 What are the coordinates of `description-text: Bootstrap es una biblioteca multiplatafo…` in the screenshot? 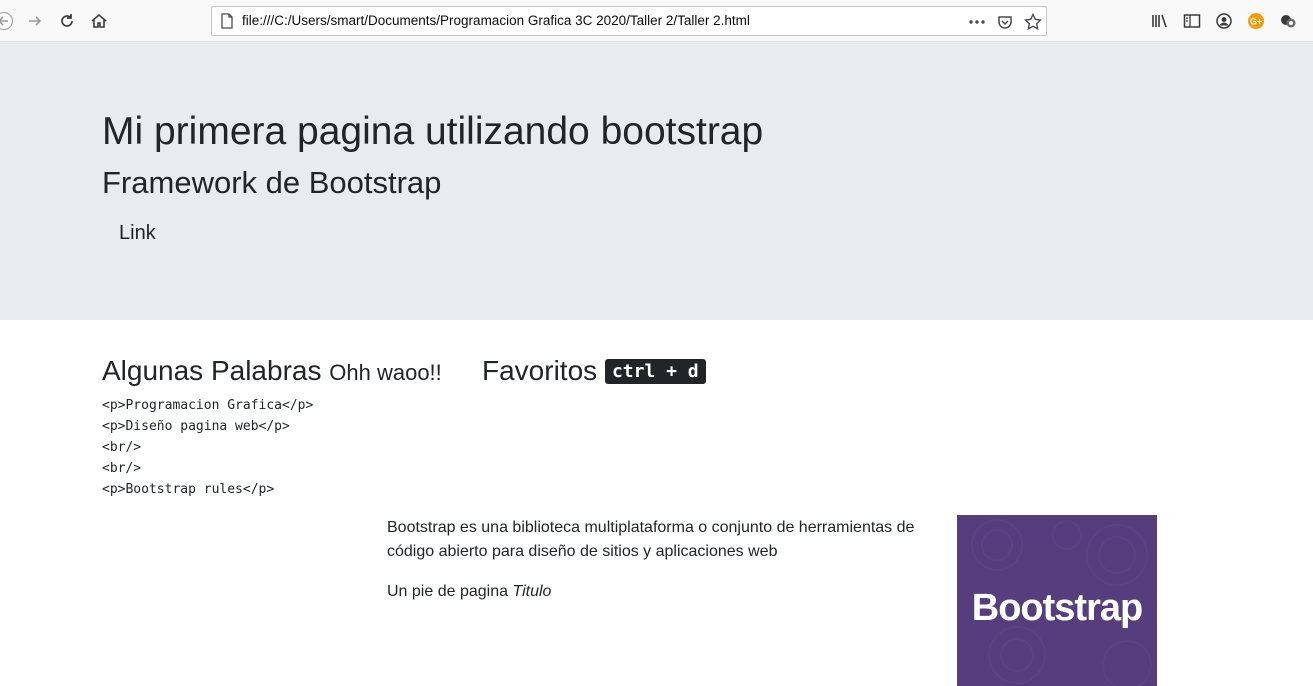 It's located at (651, 539).